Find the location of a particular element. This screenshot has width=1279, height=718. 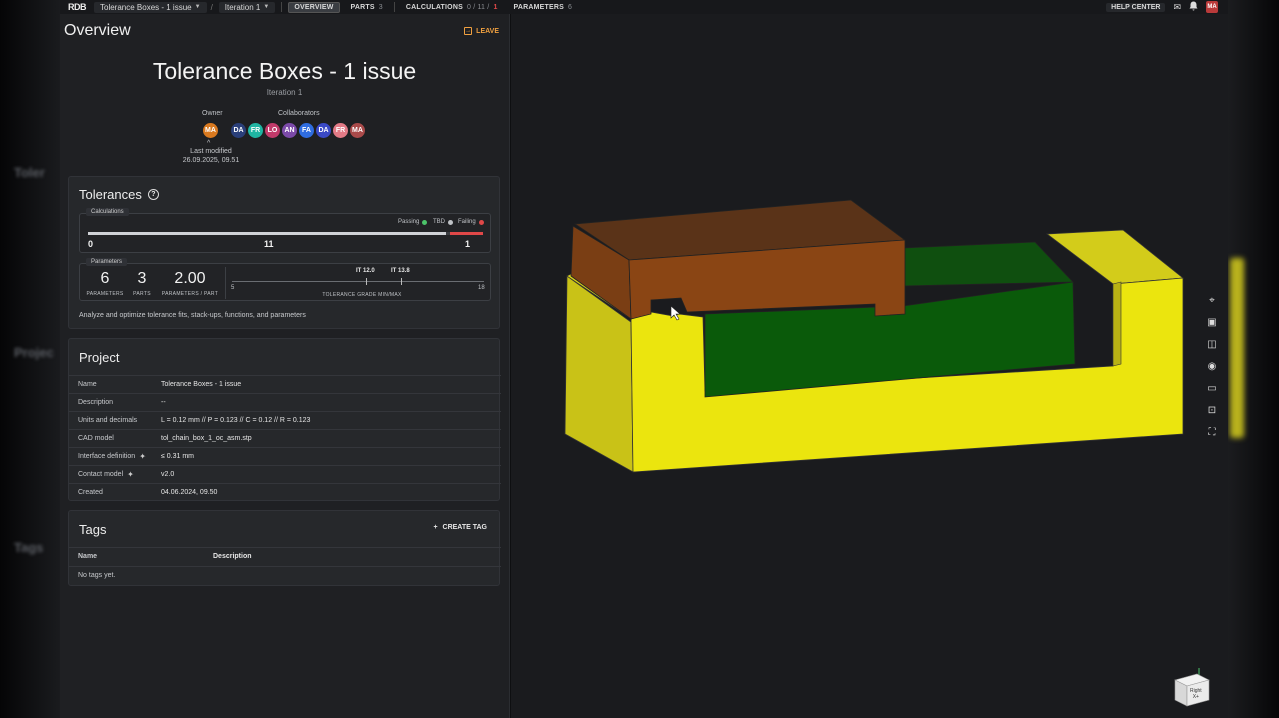

tab-fail-count: 1 is located at coordinates (495, 7).